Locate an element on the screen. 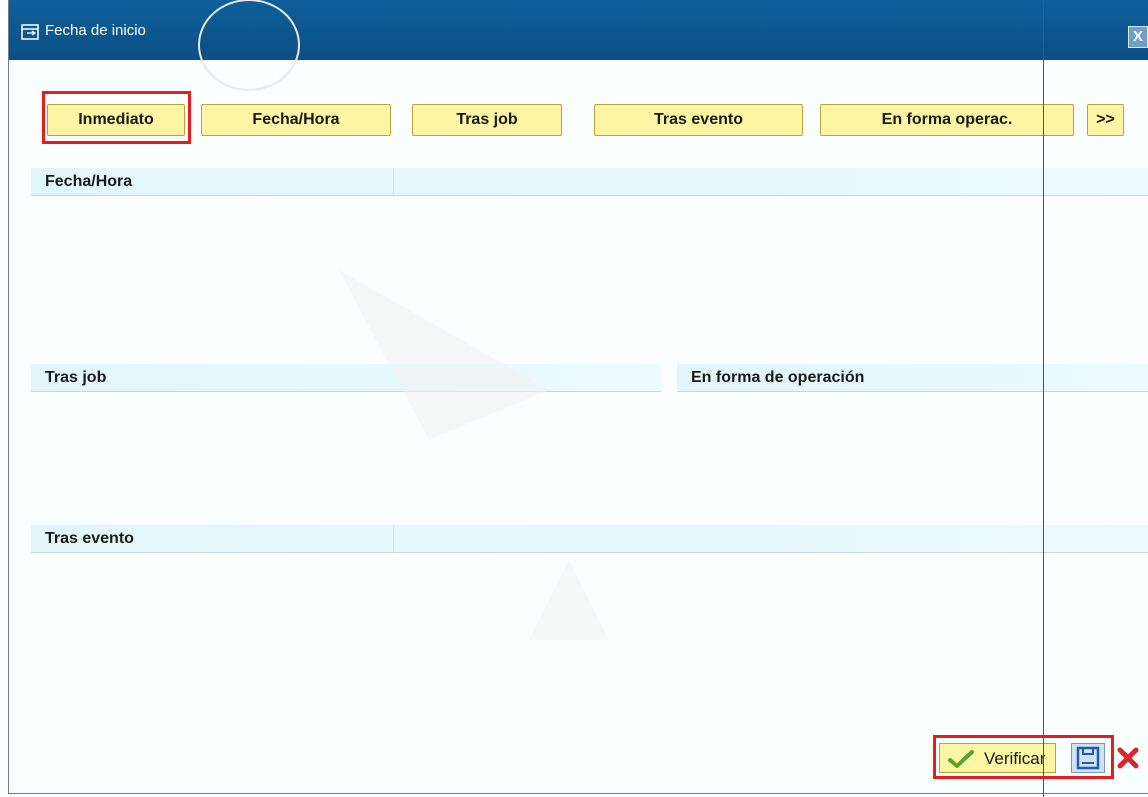 Image resolution: width=1148 pixels, height=797 pixels. save-button is located at coordinates (1088, 758).